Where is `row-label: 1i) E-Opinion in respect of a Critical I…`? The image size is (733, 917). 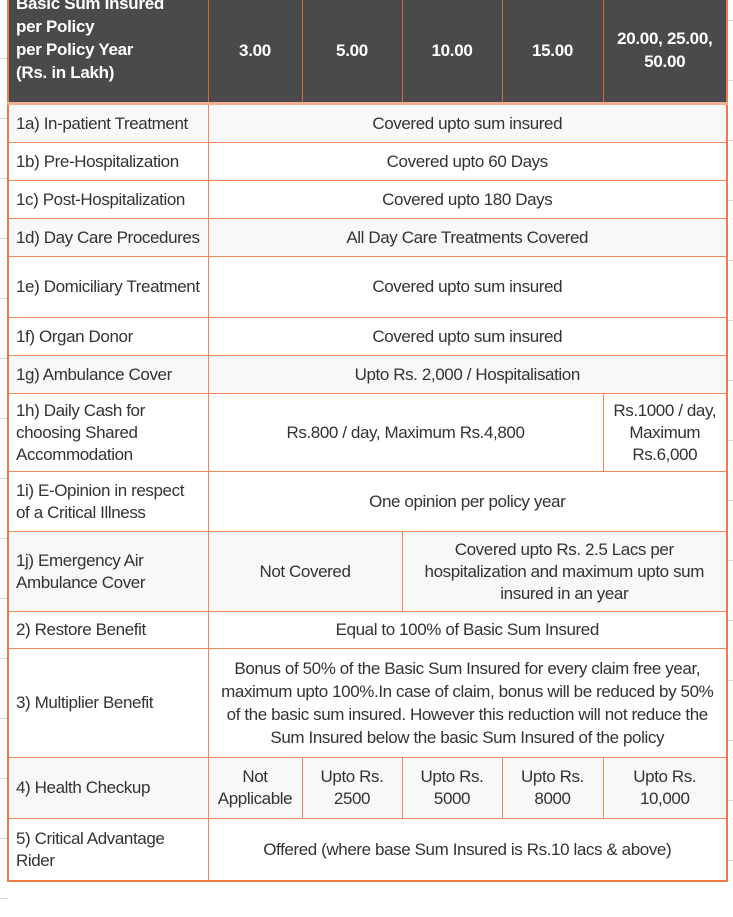
row-label: 1i) E-Opinion in respect of a Critical I… is located at coordinates (108, 501).